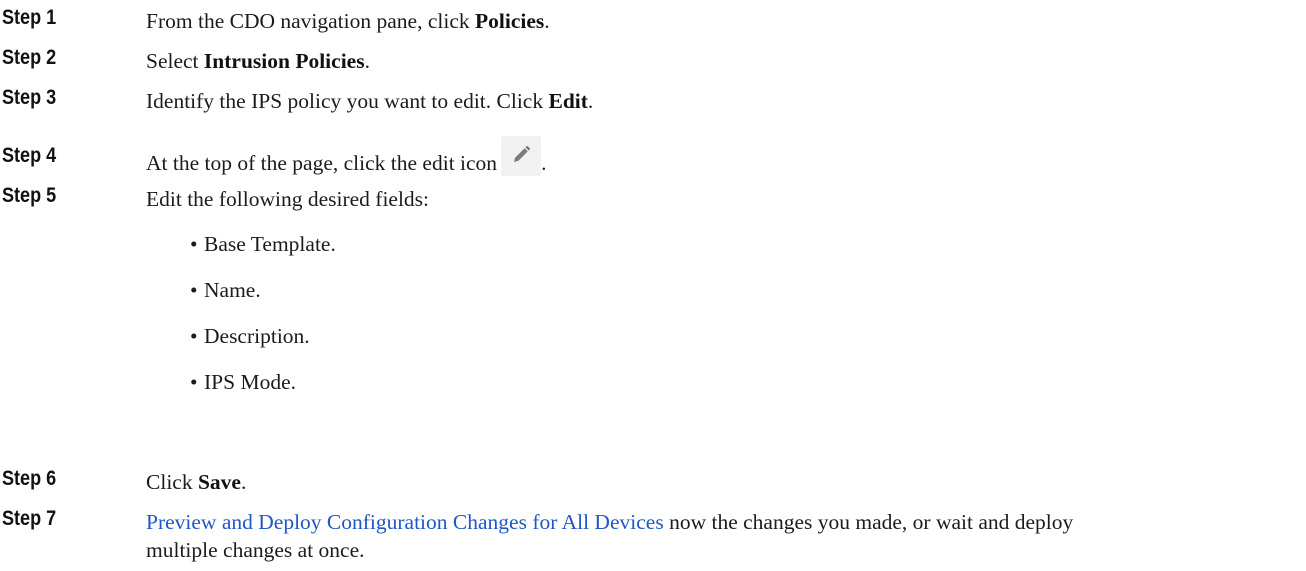 The image size is (1306, 571). Describe the element at coordinates (310, 21) in the screenshot. I see `step-text-pre: From the CDO navigation pane, click` at that location.